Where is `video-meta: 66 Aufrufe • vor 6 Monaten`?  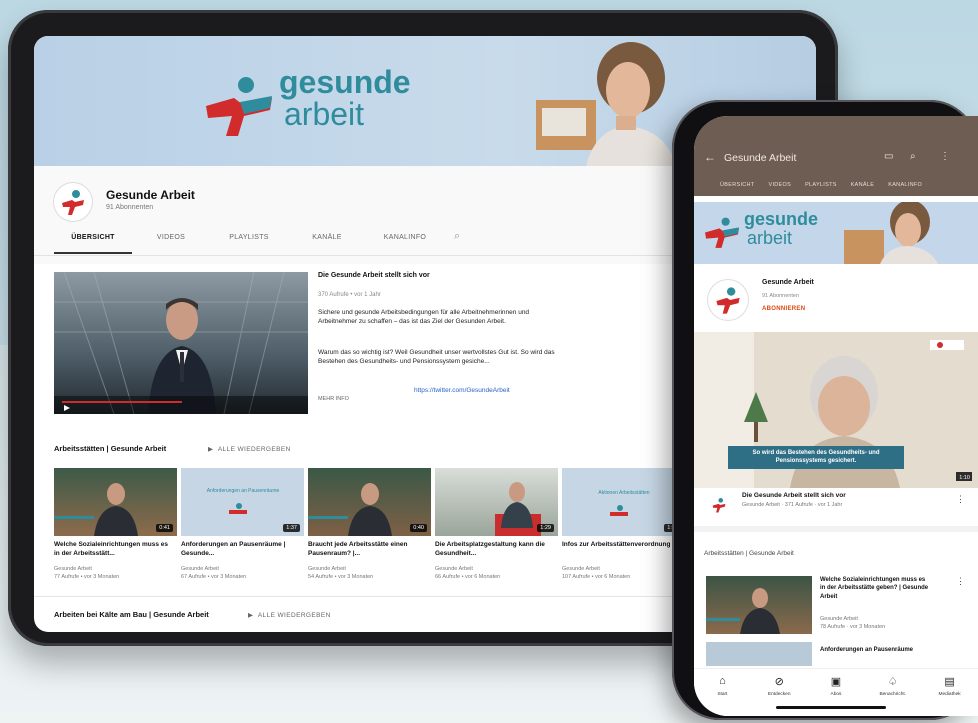 video-meta: 66 Aufrufe • vor 6 Monaten is located at coordinates (468, 577).